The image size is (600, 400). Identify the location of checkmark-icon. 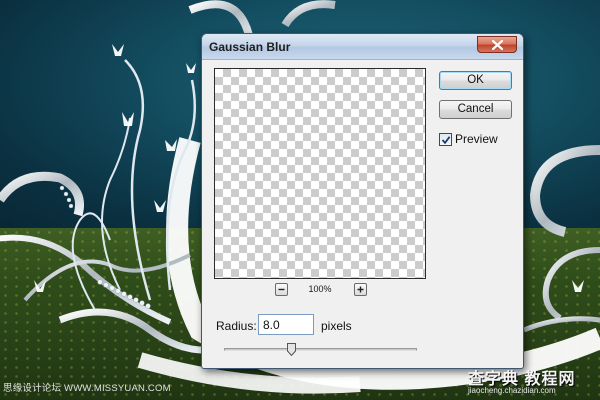
(446, 140).